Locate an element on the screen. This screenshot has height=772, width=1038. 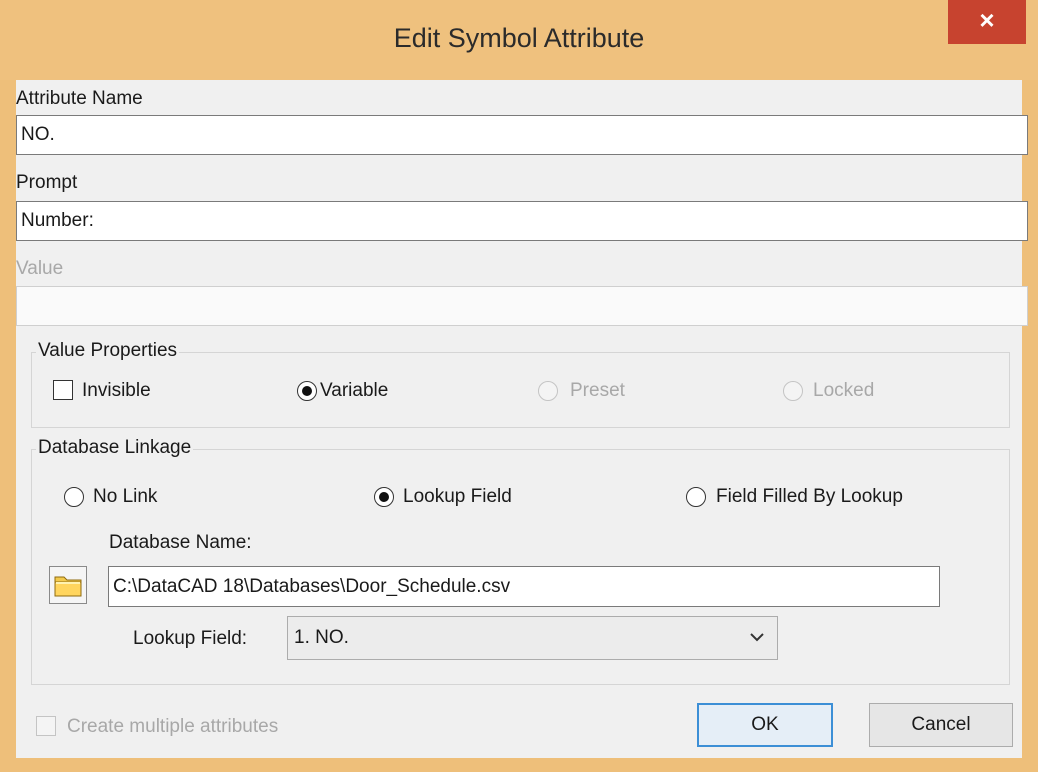
value-input is located at coordinates (522, 306).